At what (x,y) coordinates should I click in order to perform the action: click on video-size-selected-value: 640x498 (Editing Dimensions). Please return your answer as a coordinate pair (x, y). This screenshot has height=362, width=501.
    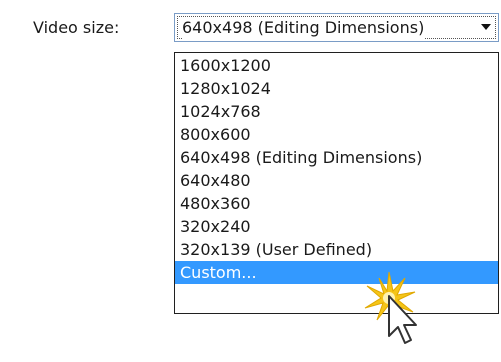
    Looking at the image, I should click on (303, 28).